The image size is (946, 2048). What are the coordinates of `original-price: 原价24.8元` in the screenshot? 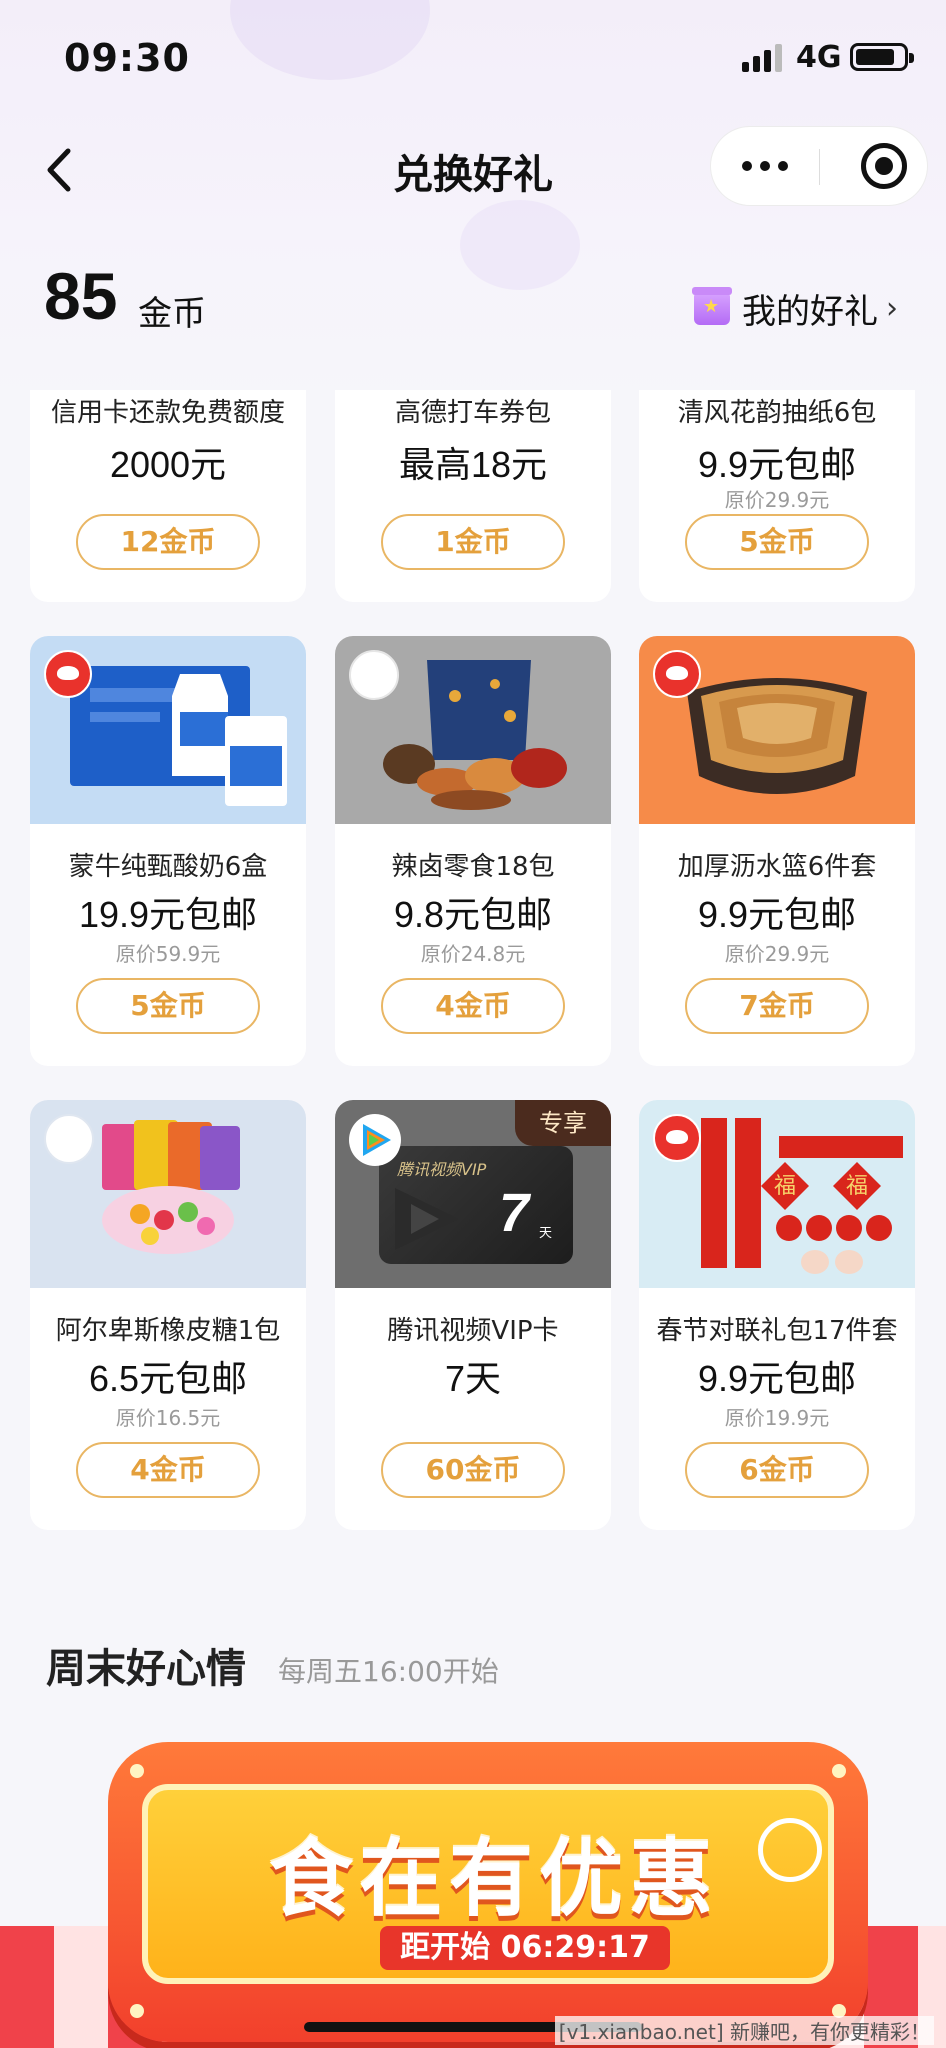 It's located at (473, 954).